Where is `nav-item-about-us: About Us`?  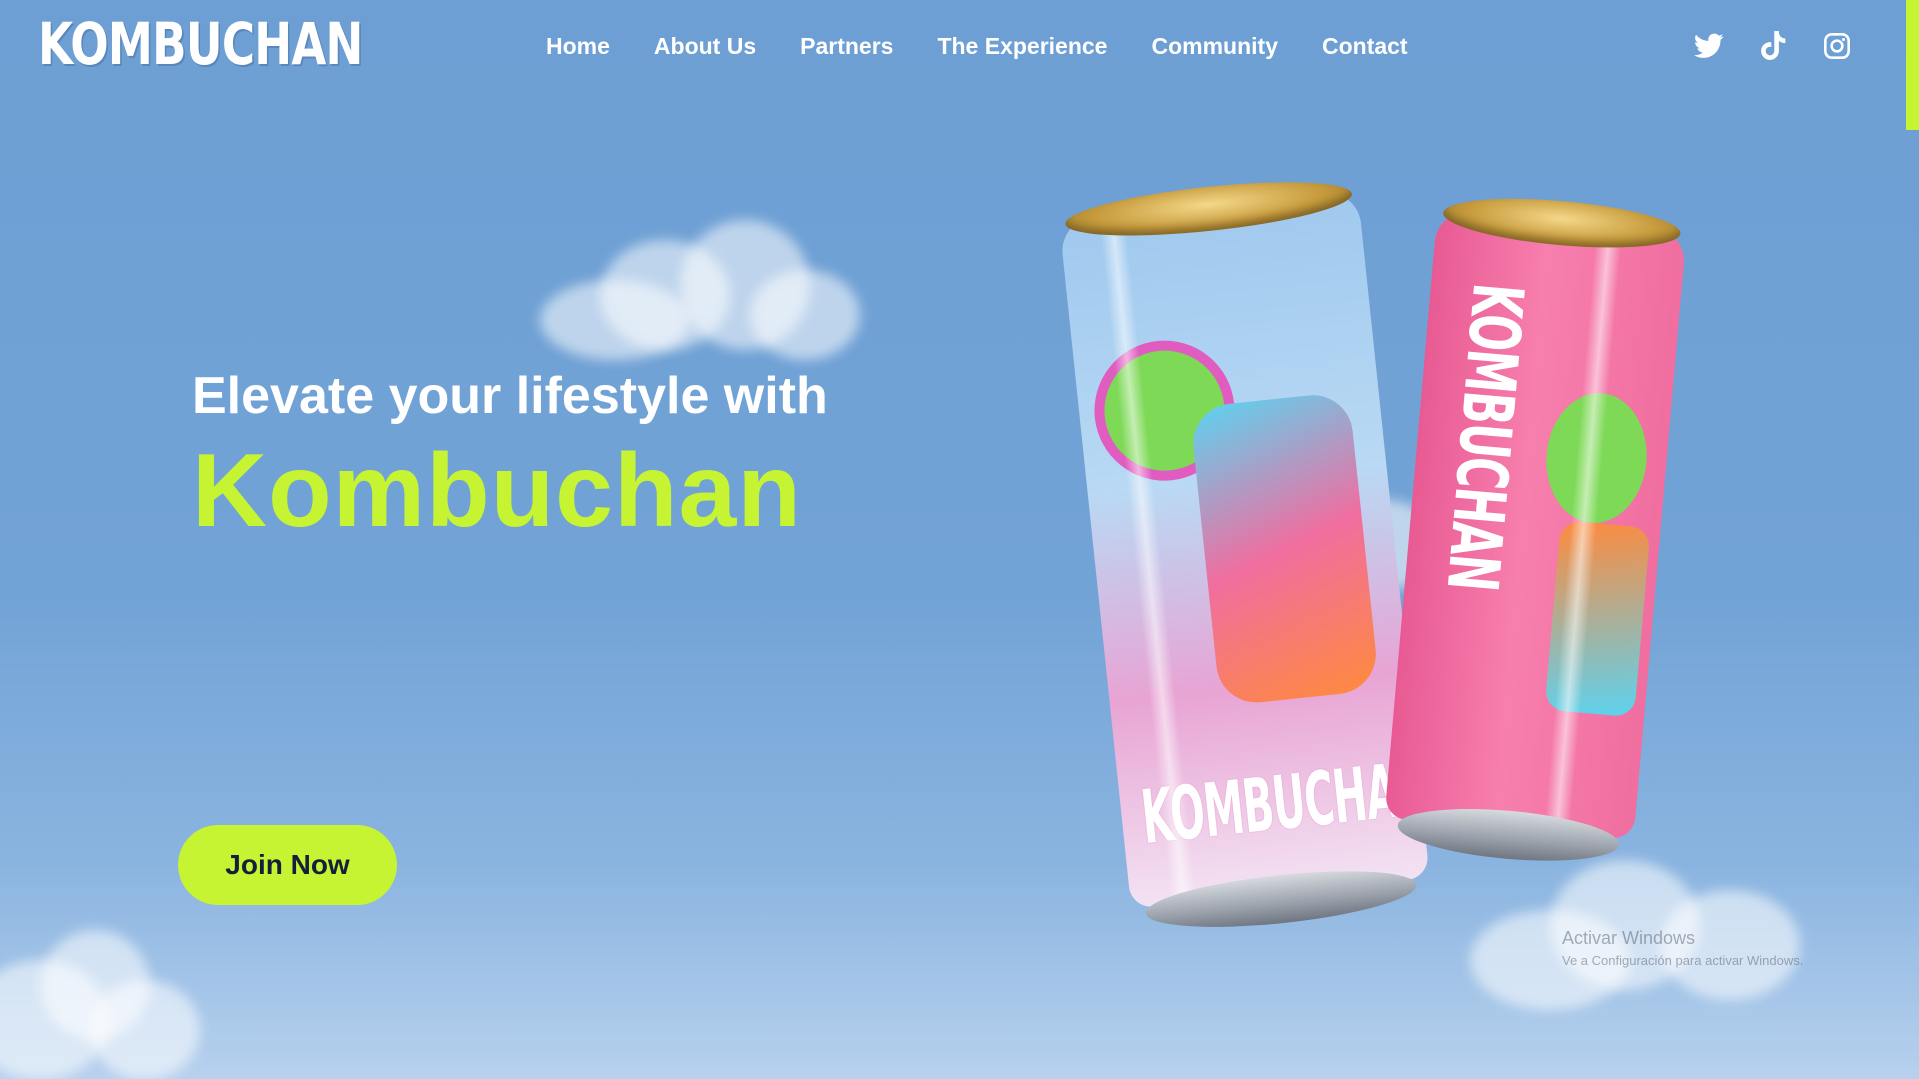 nav-item-about-us: About Us is located at coordinates (705, 46).